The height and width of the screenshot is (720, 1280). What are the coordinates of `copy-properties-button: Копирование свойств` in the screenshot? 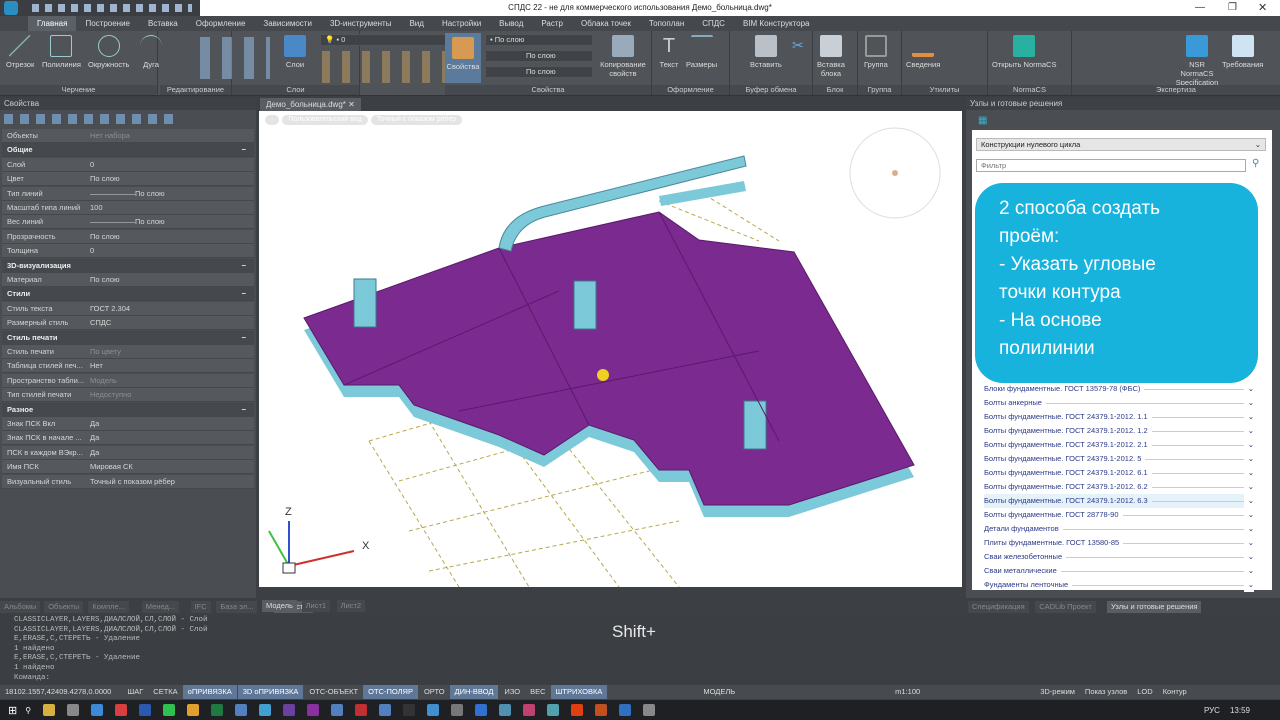 It's located at (623, 56).